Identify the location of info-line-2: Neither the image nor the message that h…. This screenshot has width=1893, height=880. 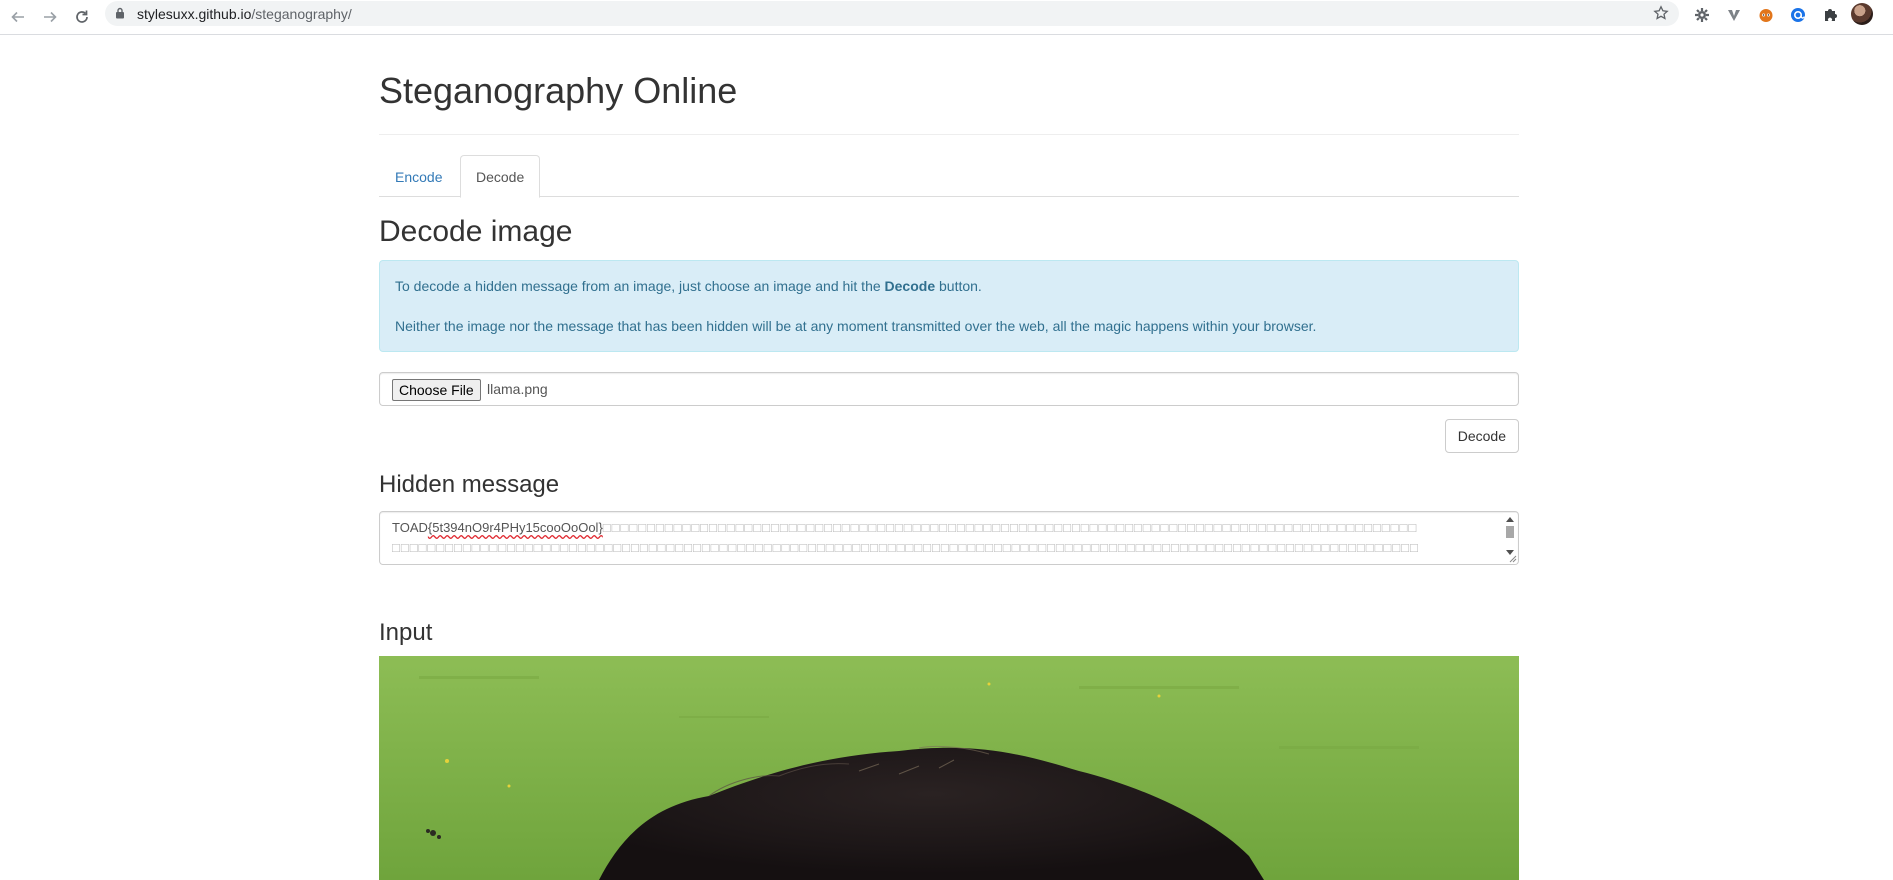
(856, 326).